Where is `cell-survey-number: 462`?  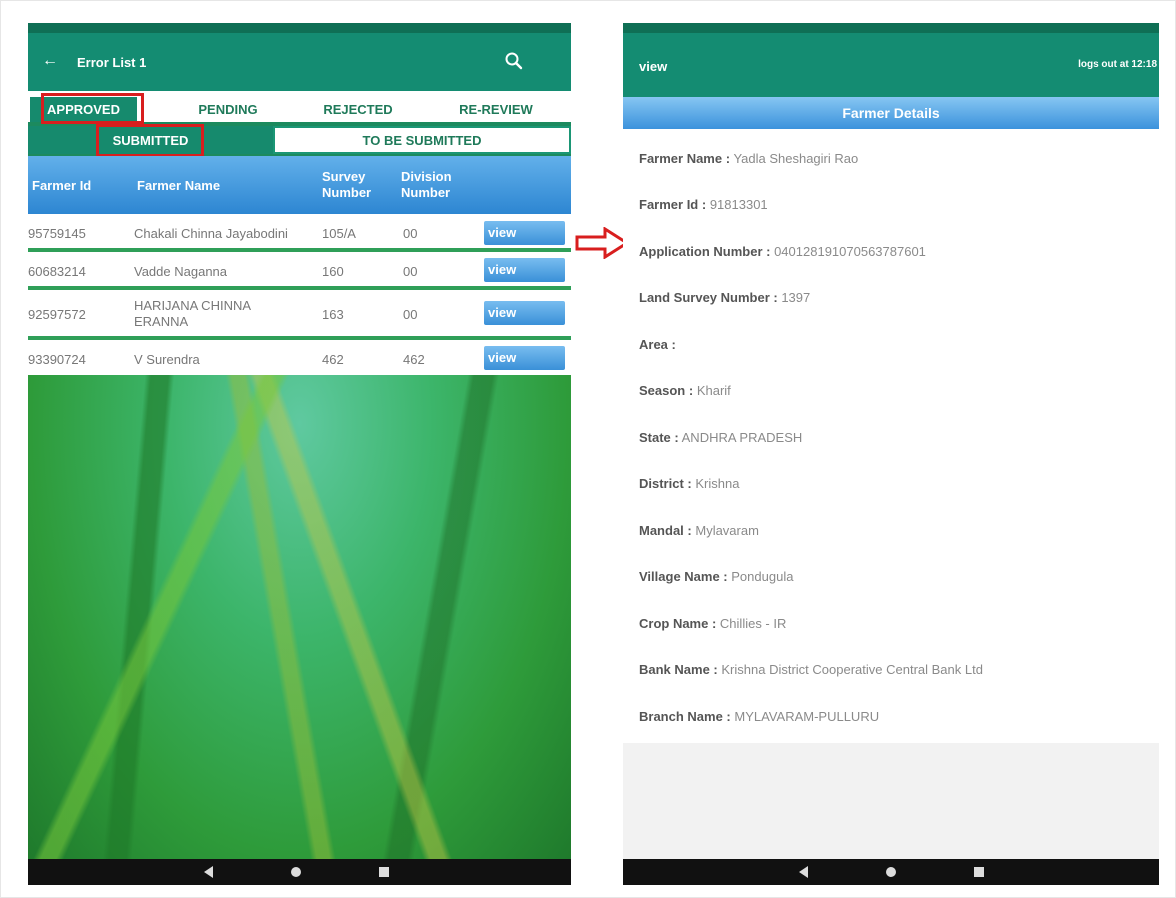 cell-survey-number: 462 is located at coordinates (333, 359).